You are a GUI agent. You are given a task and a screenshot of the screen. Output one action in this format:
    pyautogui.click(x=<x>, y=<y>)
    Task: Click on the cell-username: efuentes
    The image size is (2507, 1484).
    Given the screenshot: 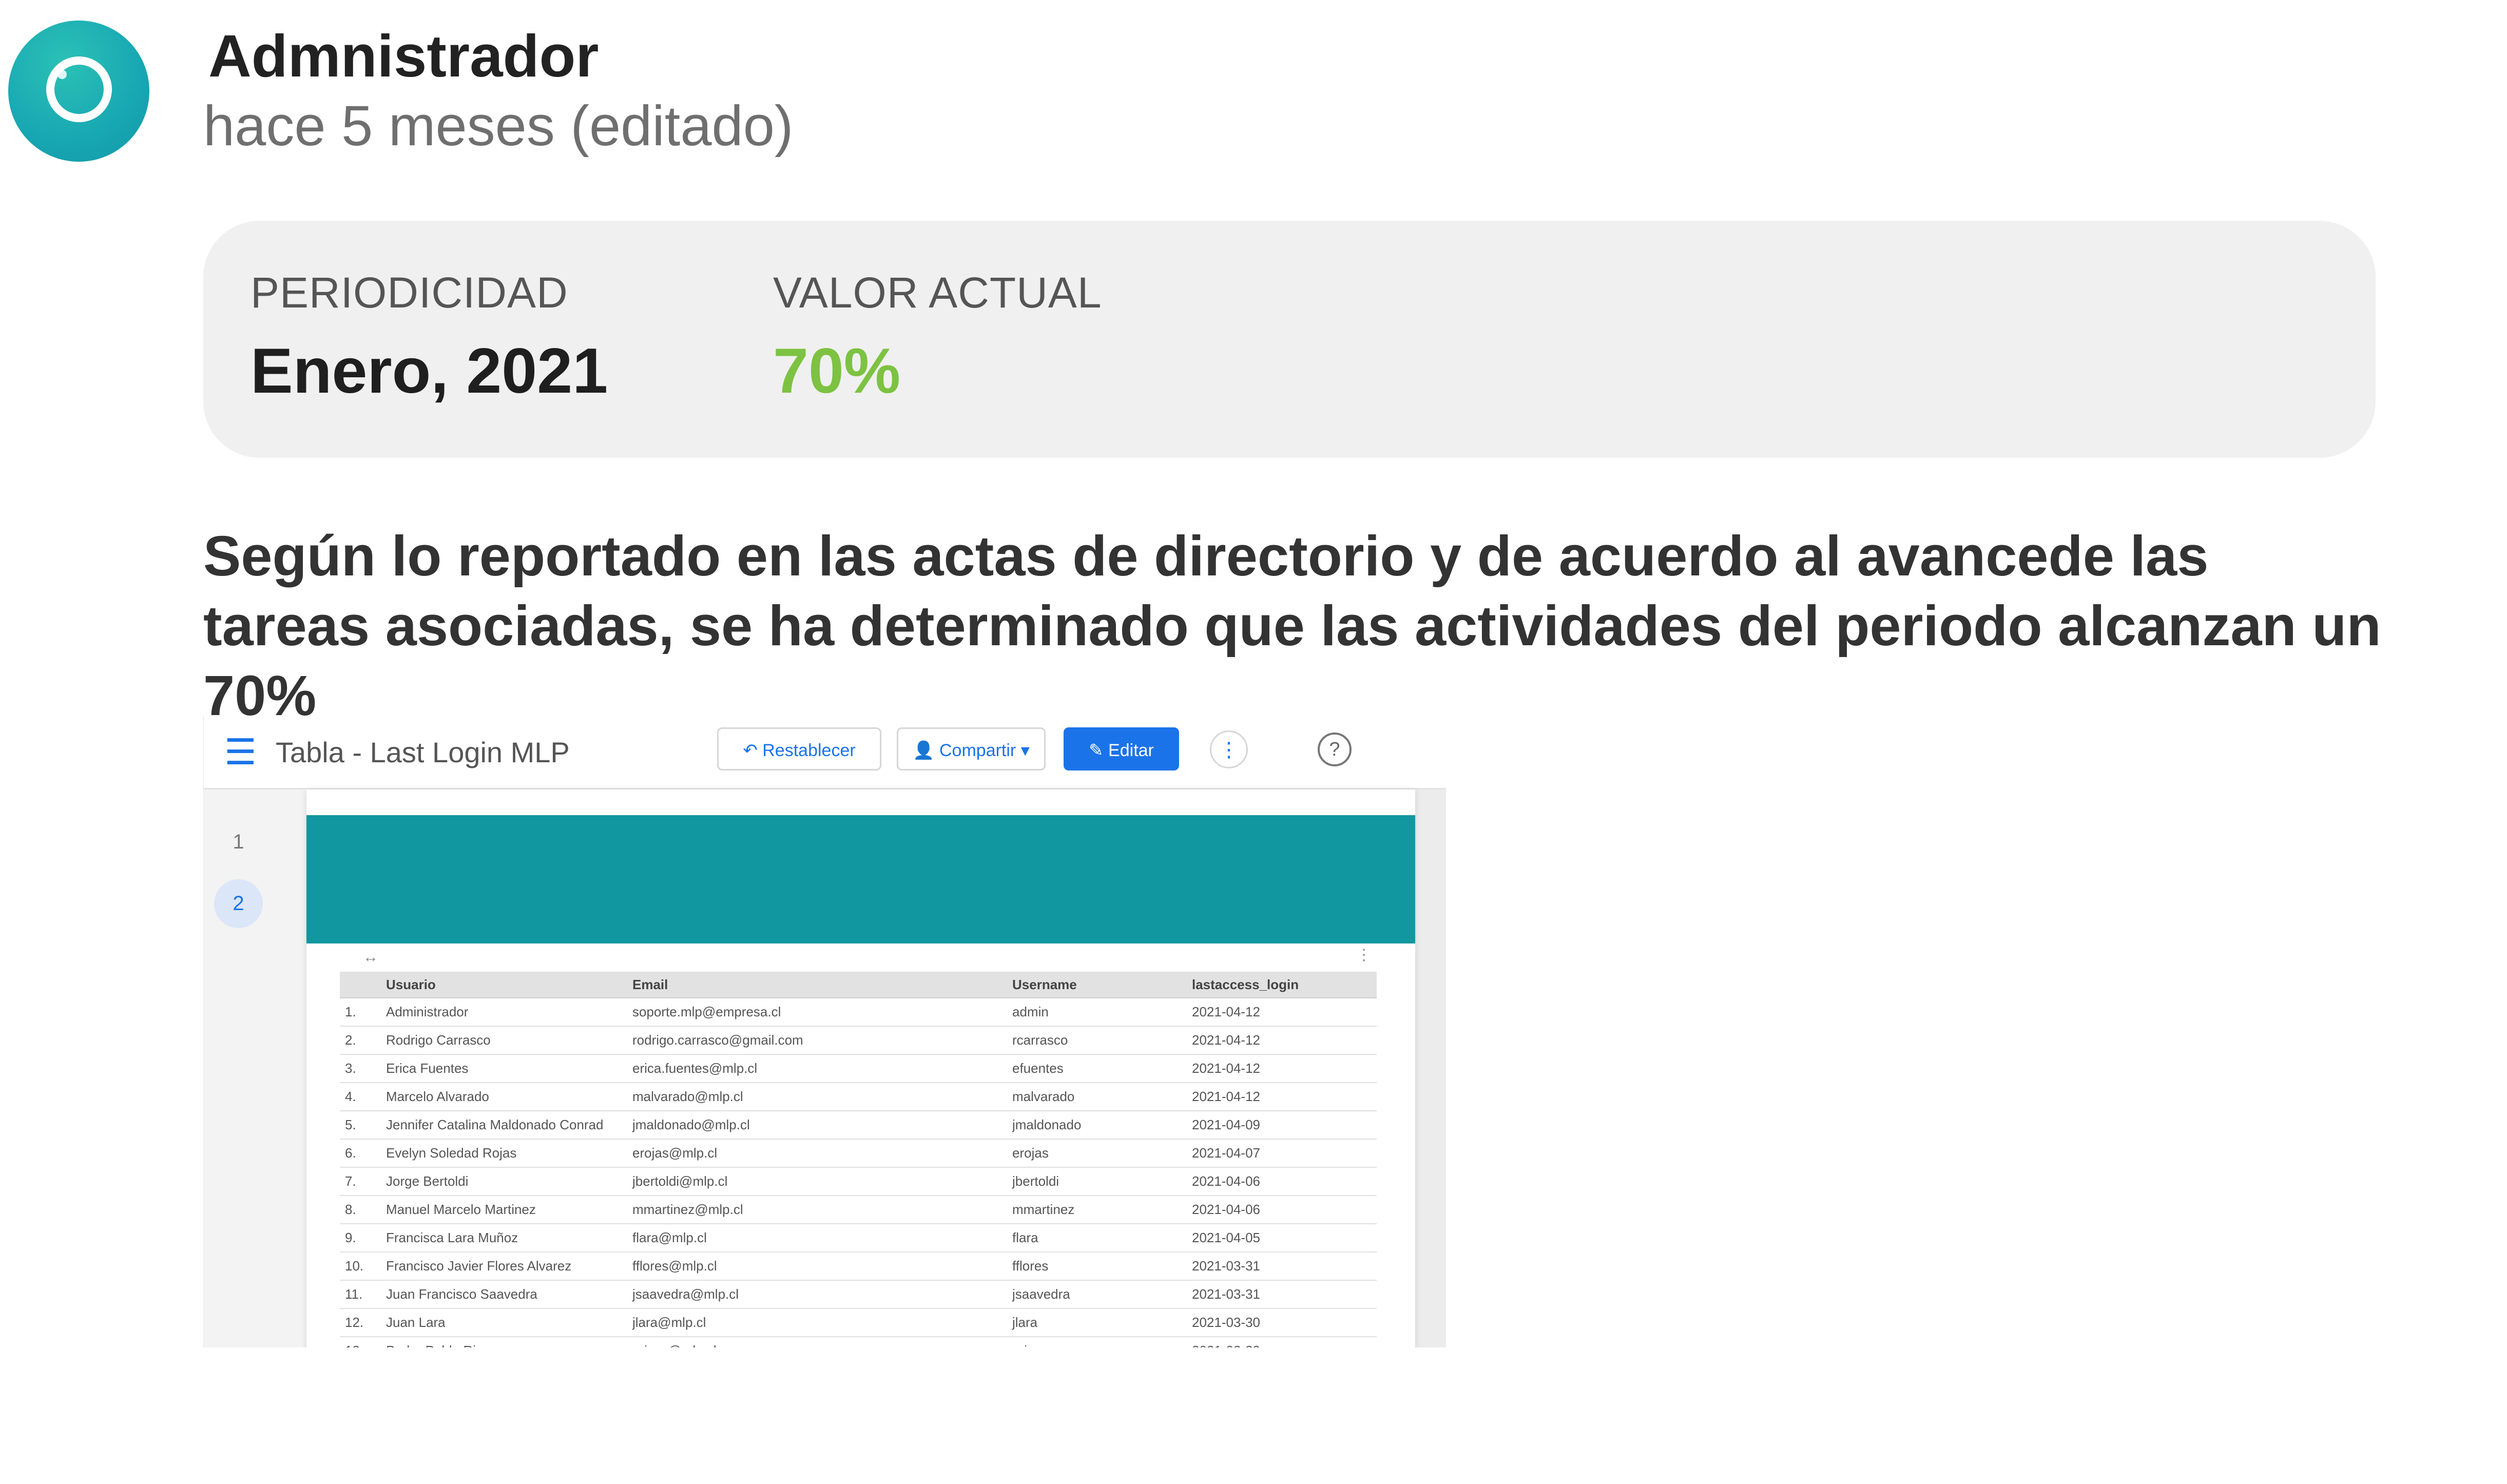 What is the action you would take?
    pyautogui.click(x=1097, y=1068)
    